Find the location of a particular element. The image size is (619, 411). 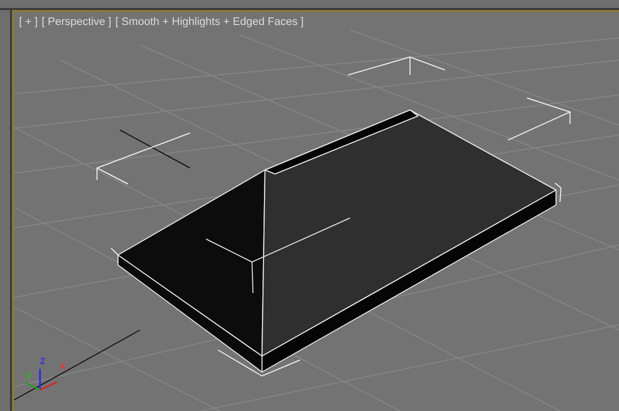

axis-label: x is located at coordinates (63, 366).